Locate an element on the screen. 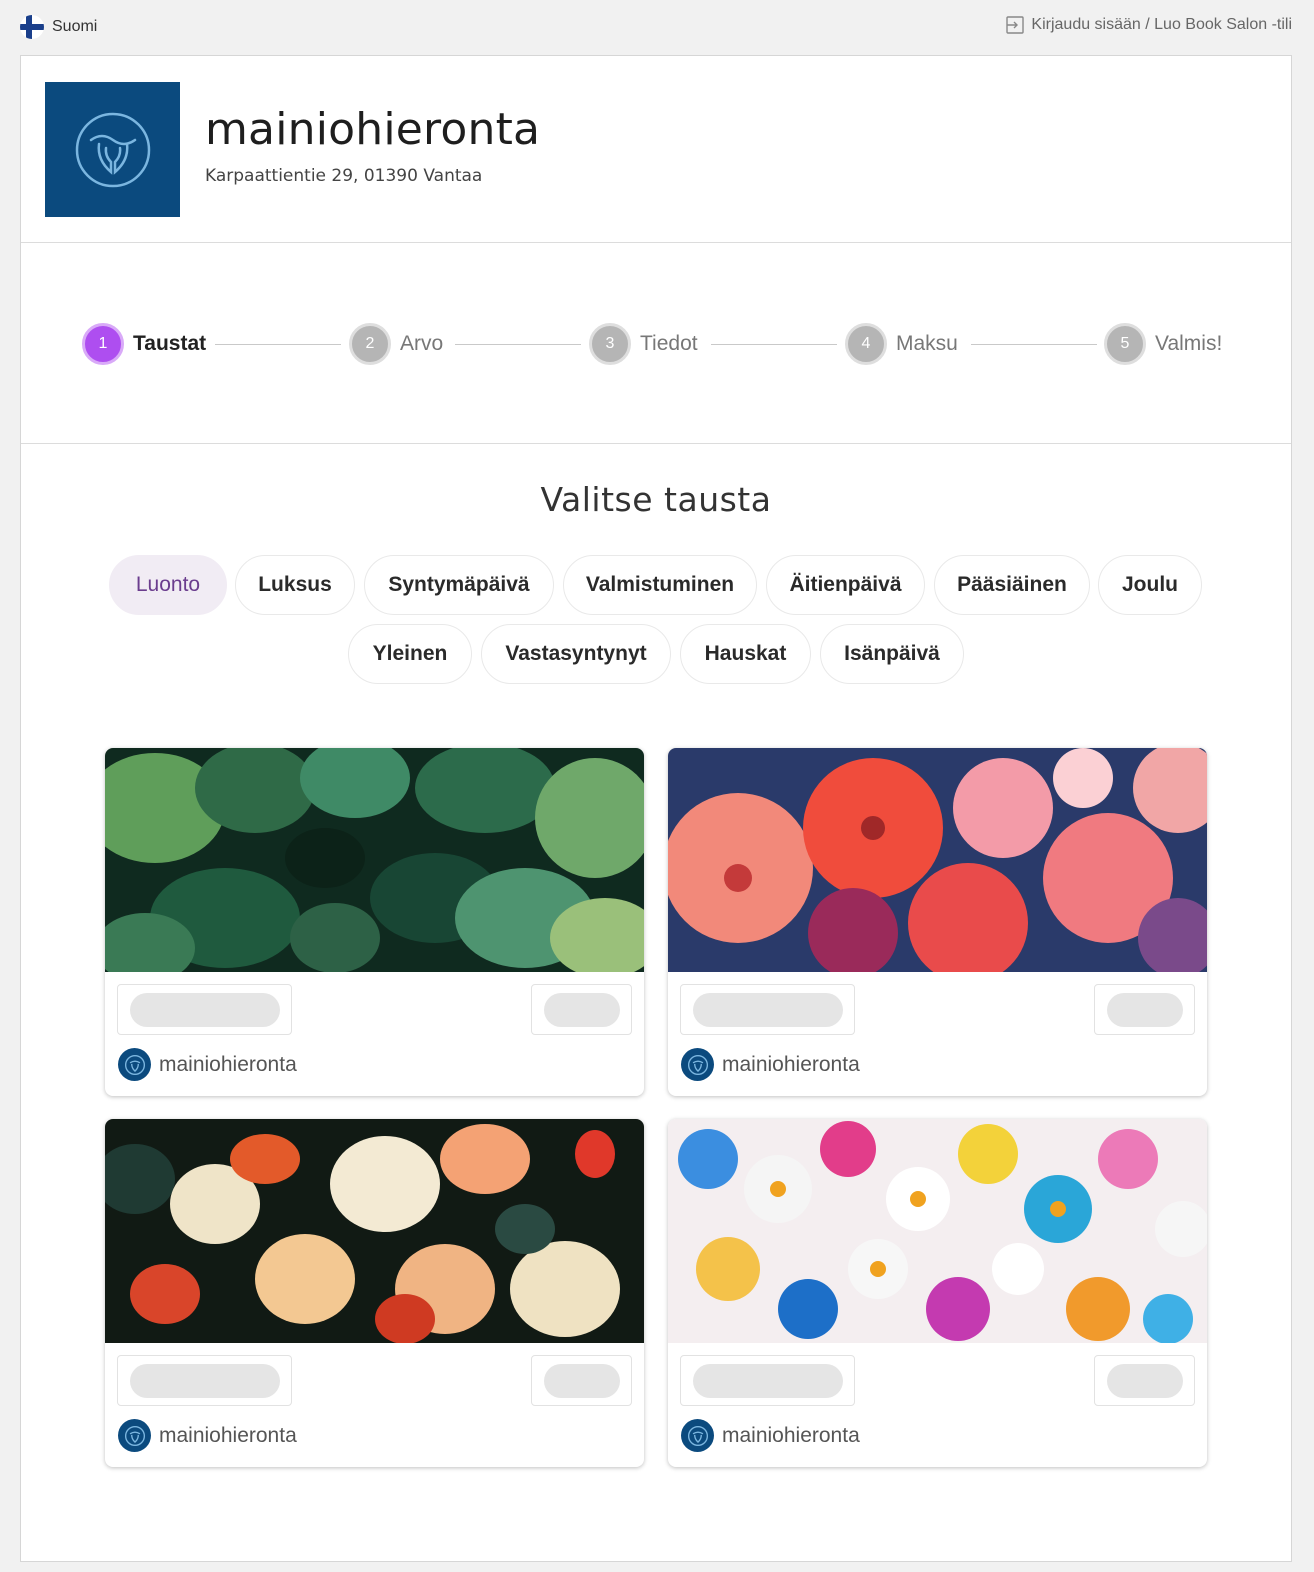 This screenshot has height=1572, width=1314. hands-wave-logo-icon is located at coordinates (112, 149).